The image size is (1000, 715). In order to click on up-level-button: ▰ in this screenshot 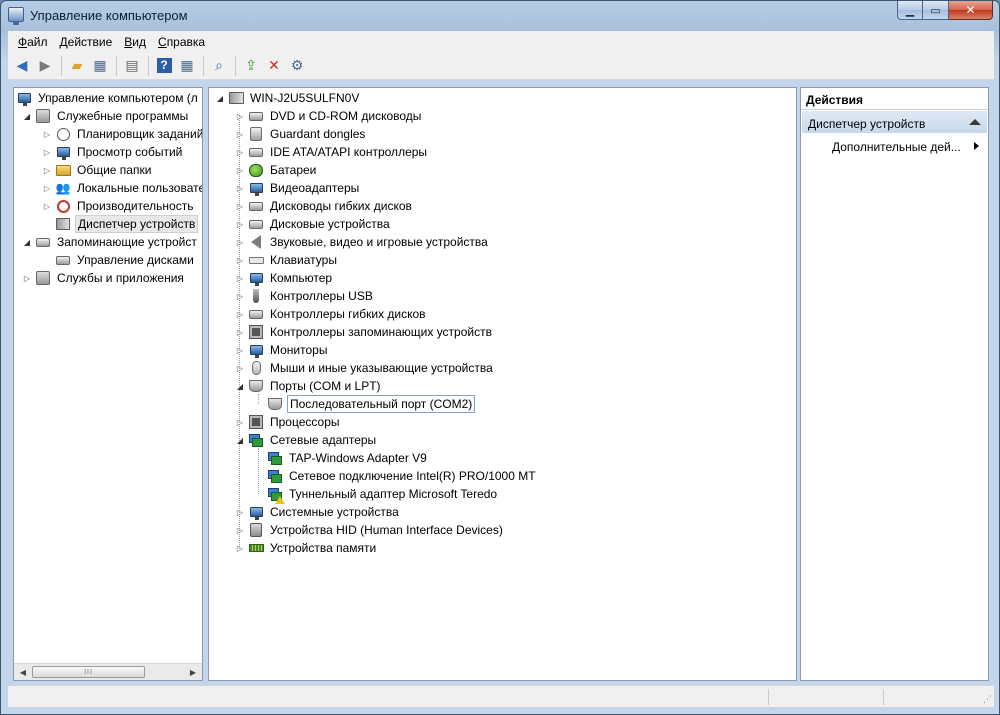, I will do `click(77, 66)`.